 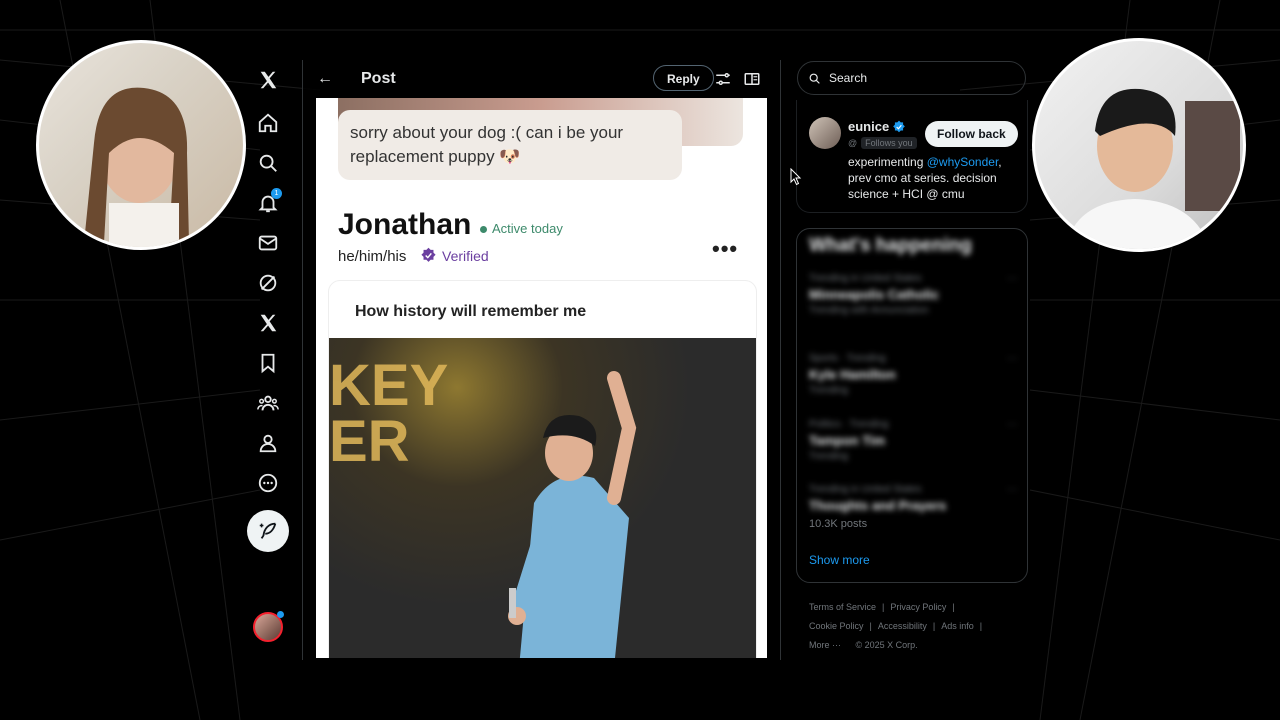 What do you see at coordinates (471, 311) in the screenshot?
I see `prompt-title: How history will remember me` at bounding box center [471, 311].